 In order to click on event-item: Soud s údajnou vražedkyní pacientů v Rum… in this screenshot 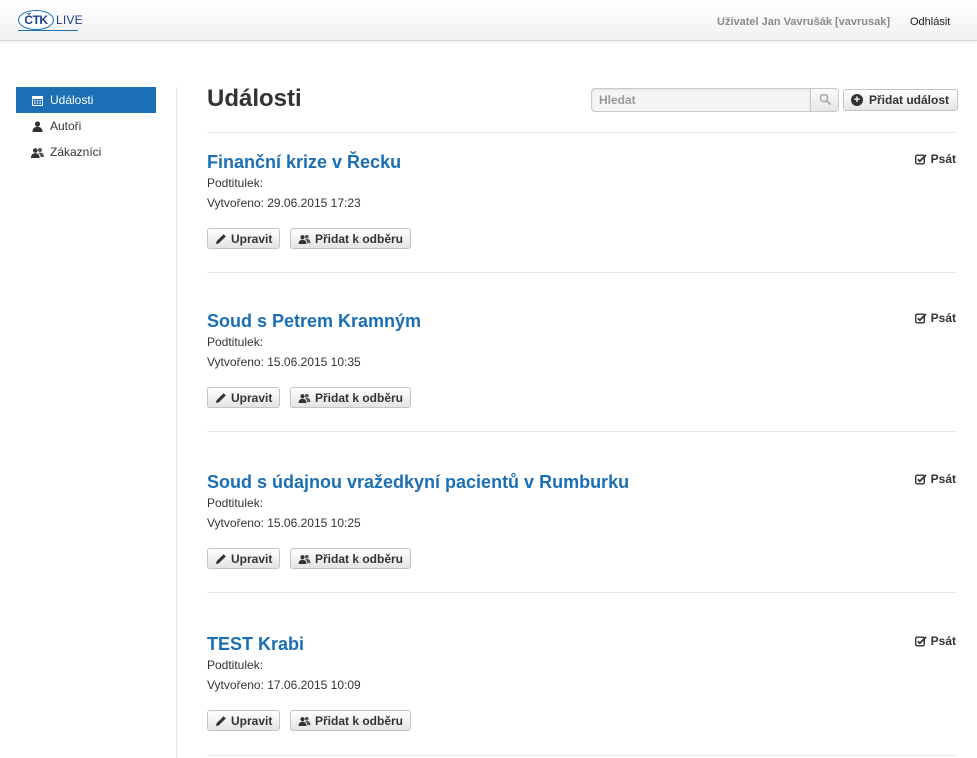, I will do `click(581, 527)`.